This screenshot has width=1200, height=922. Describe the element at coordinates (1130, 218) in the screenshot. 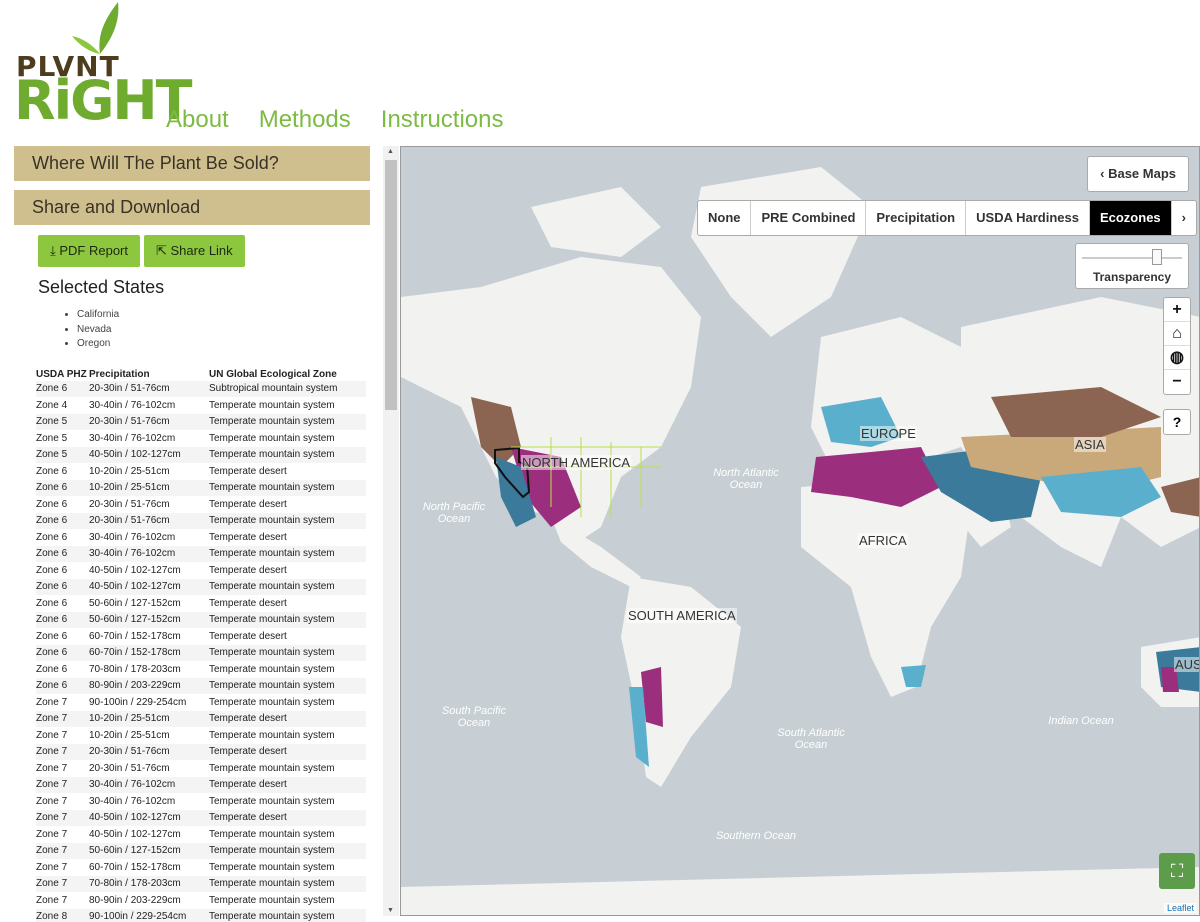

I see `layer-ecozones: Ecozones` at that location.